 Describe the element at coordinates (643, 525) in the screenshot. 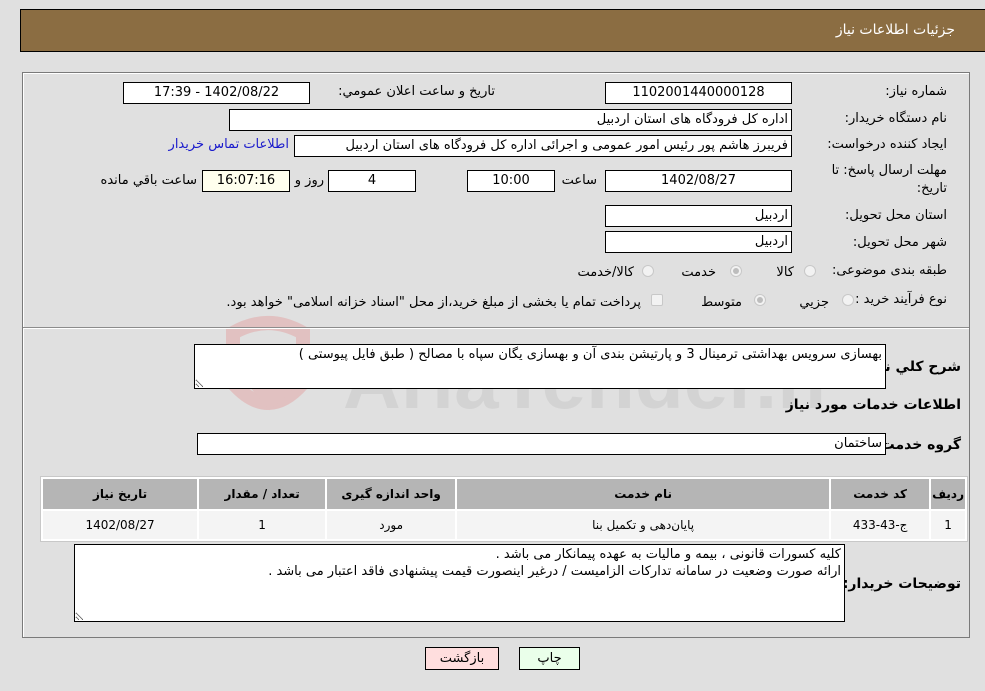

I see `cell-service-name: پایان‌دهی و تکمیل بنا` at that location.